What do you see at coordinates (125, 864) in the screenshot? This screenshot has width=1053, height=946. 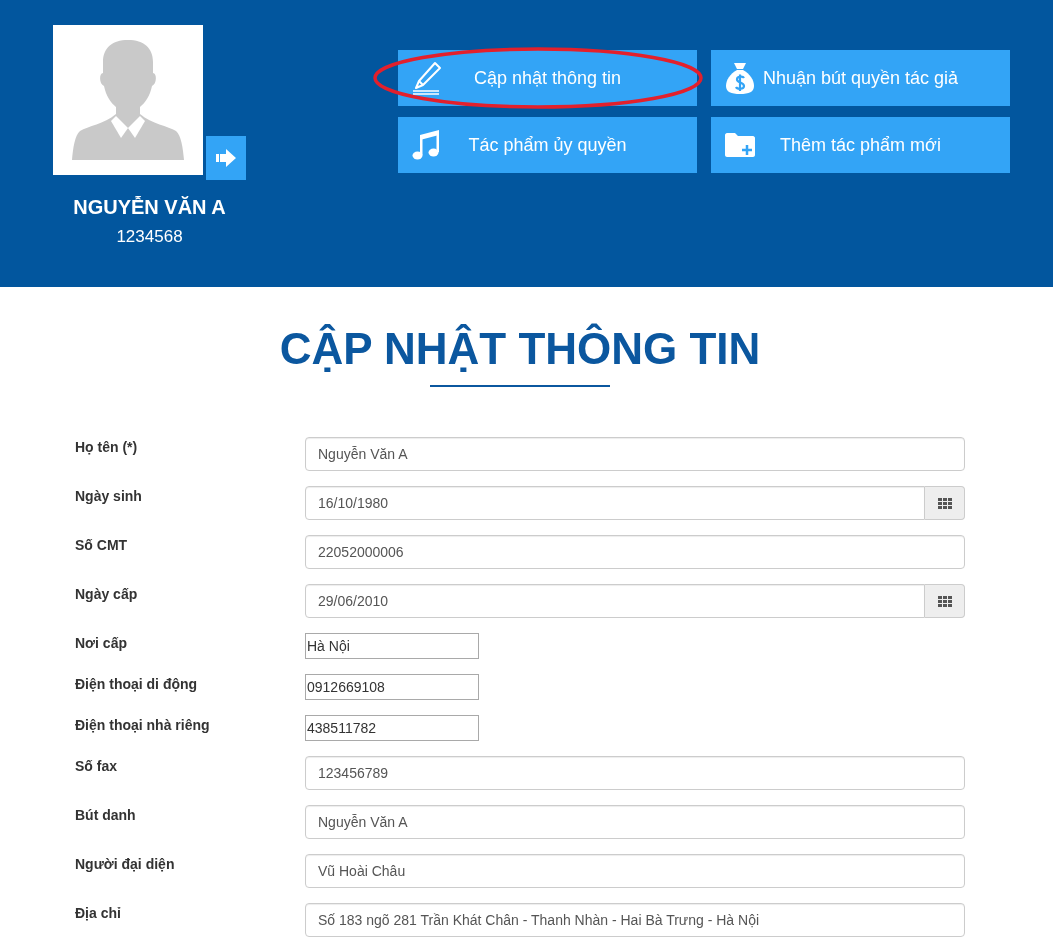 I see `field-label: Người đại diện` at bounding box center [125, 864].